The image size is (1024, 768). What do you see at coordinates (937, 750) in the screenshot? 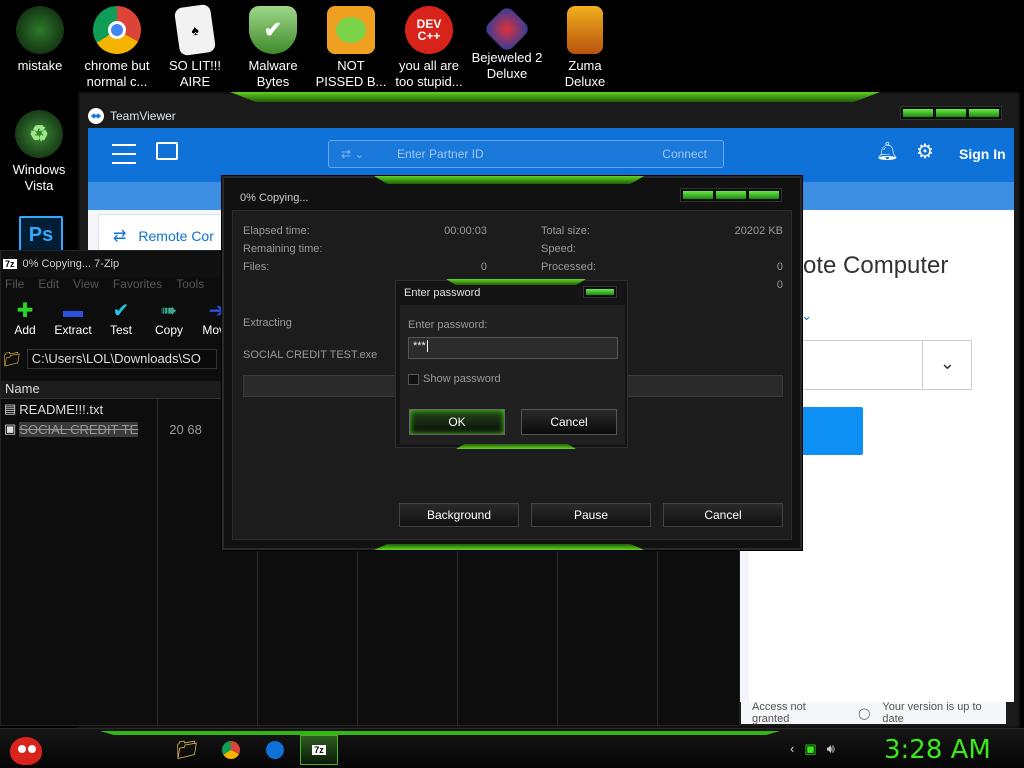
I see `clock: 3:28 AM` at bounding box center [937, 750].